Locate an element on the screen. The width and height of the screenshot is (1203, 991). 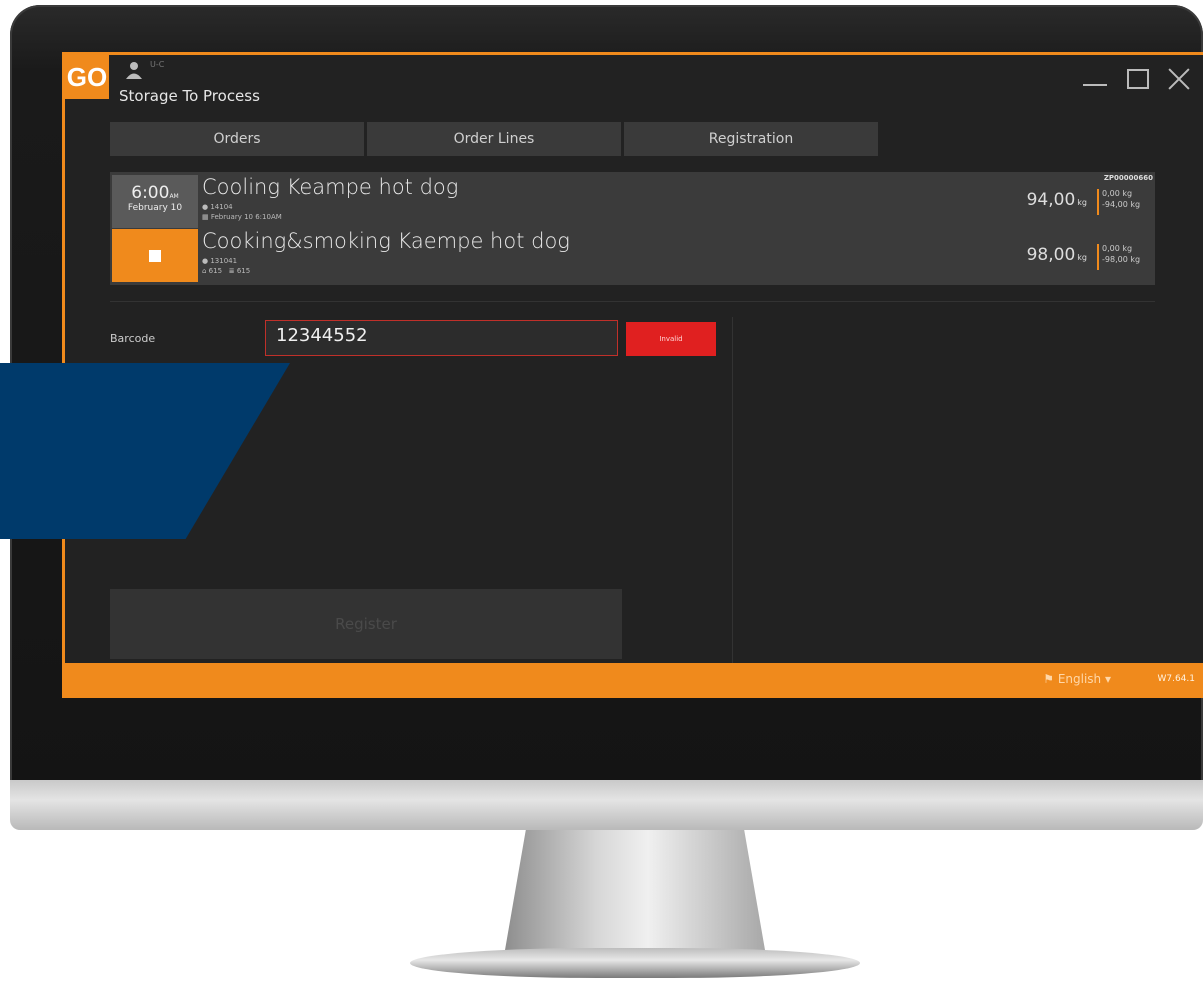
weight-value: 98,00 kg is located at coordinates (1056, 255).